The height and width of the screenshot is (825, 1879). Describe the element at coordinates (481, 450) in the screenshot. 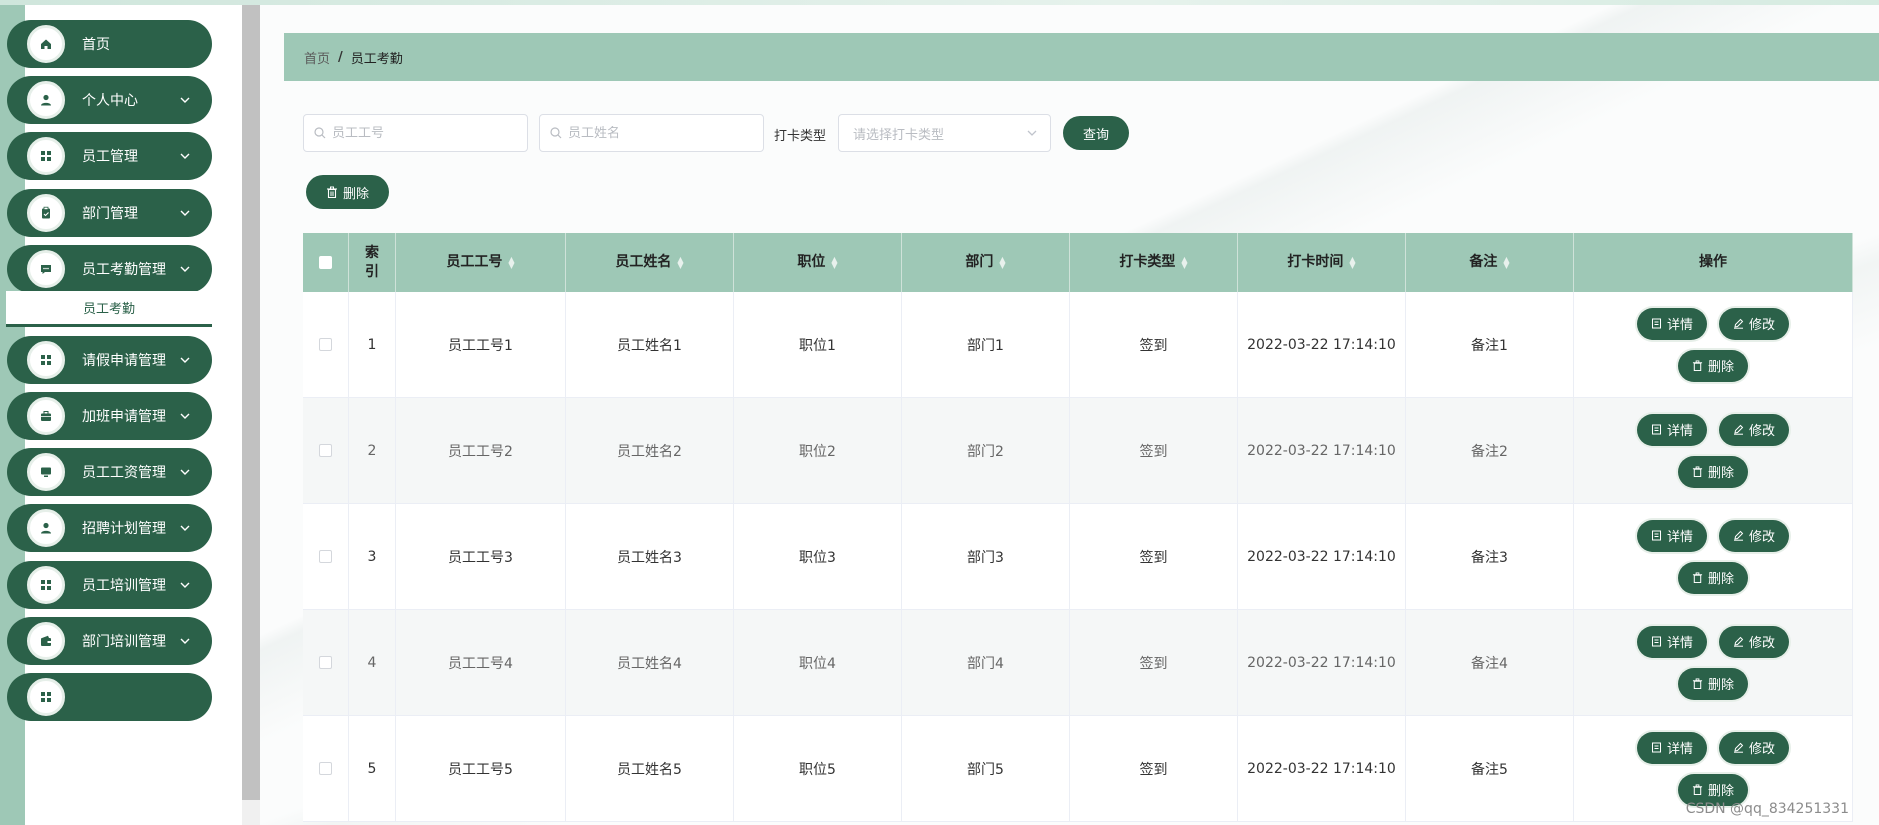

I see `cell-employee-no: 员工工号2` at that location.